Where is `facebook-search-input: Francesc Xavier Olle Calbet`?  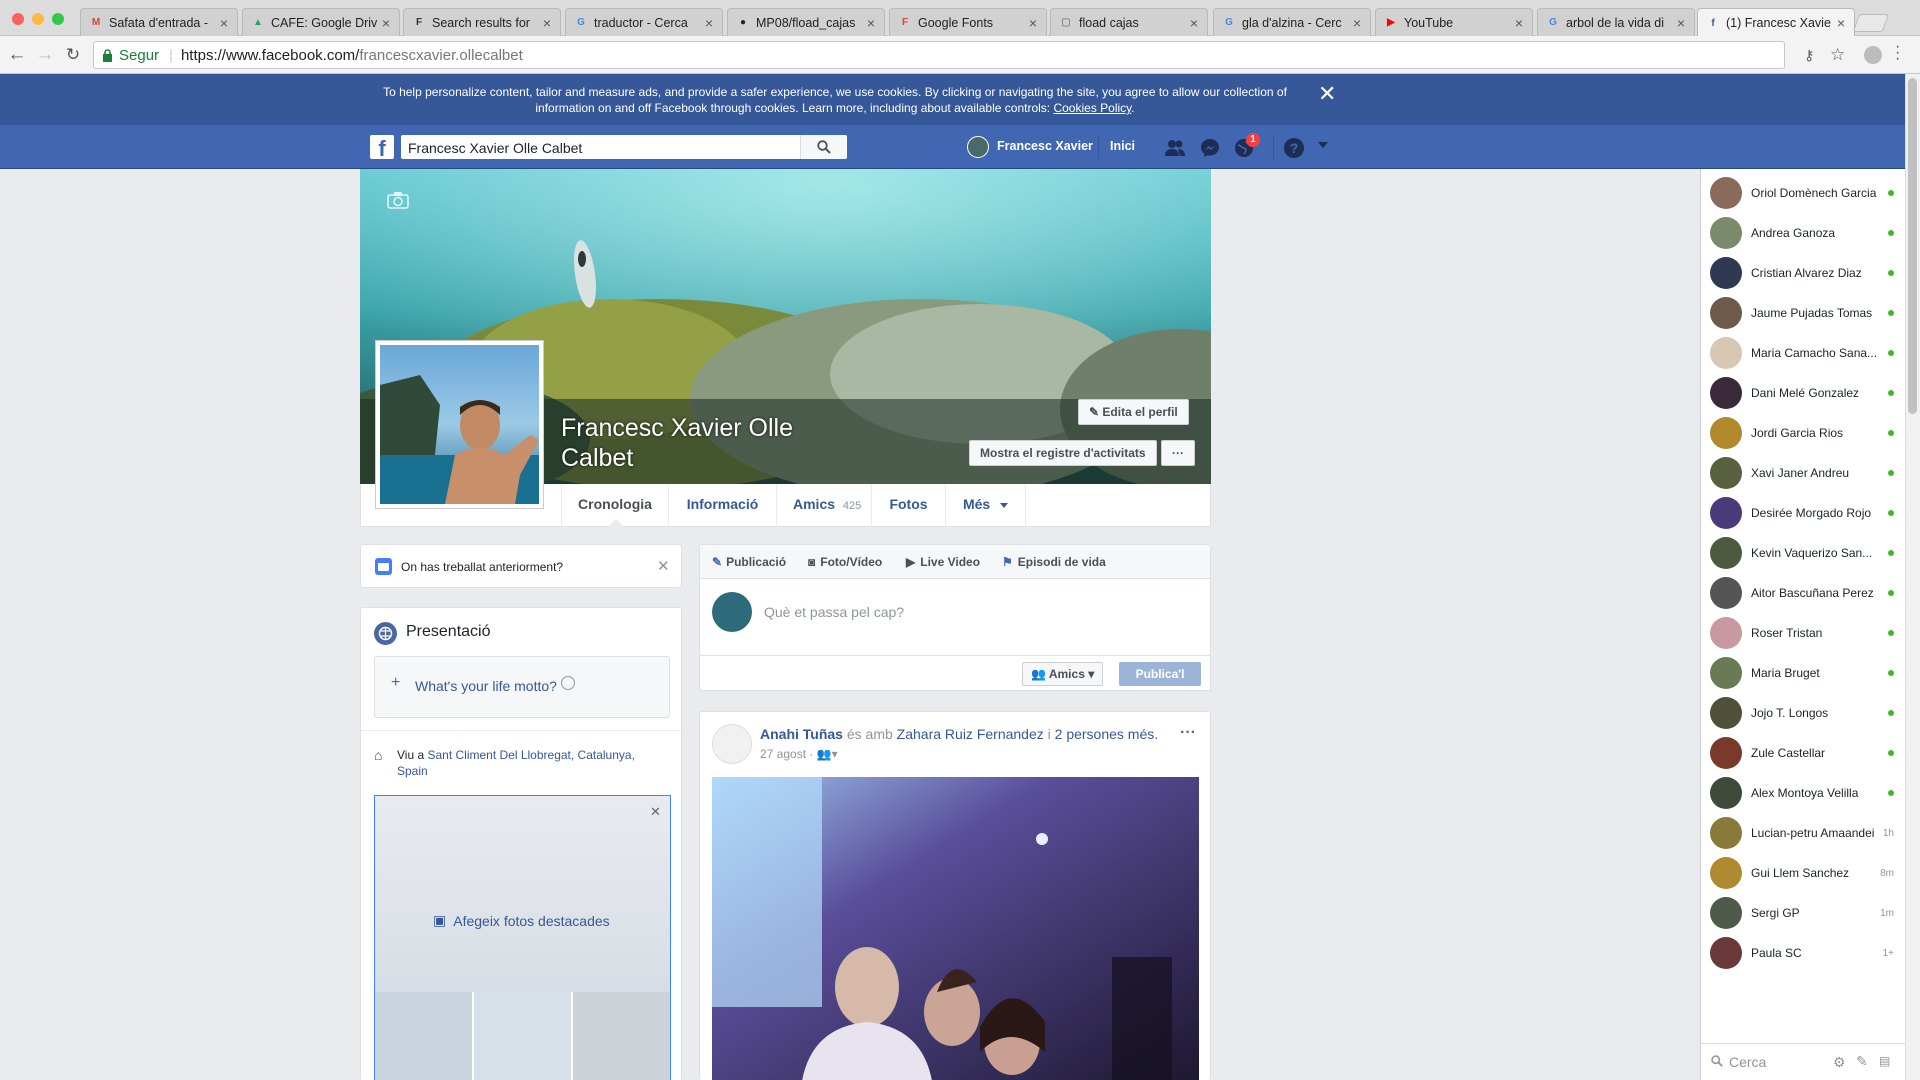
facebook-search-input: Francesc Xavier Olle Calbet is located at coordinates (624, 147).